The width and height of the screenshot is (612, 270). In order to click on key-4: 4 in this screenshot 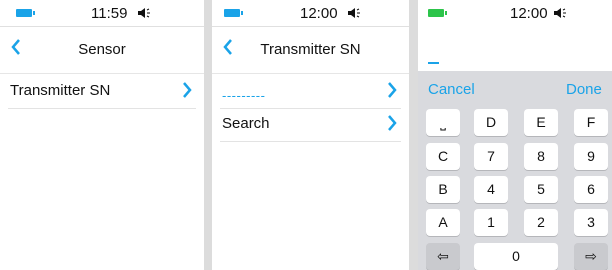, I will do `click(491, 189)`.